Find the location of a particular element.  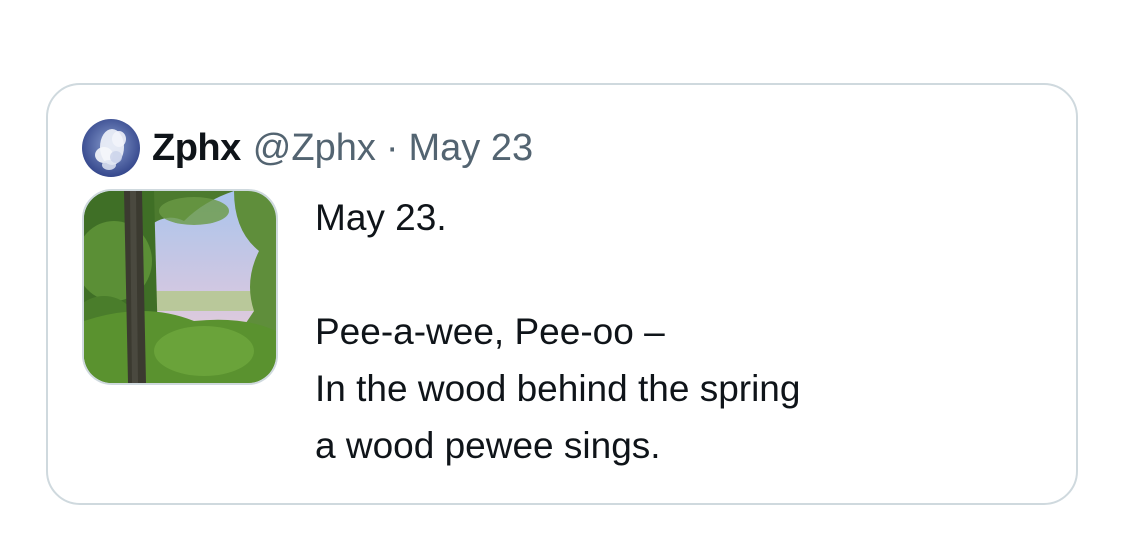

tweet-text-line: a wood pewee sings. is located at coordinates (488, 445).